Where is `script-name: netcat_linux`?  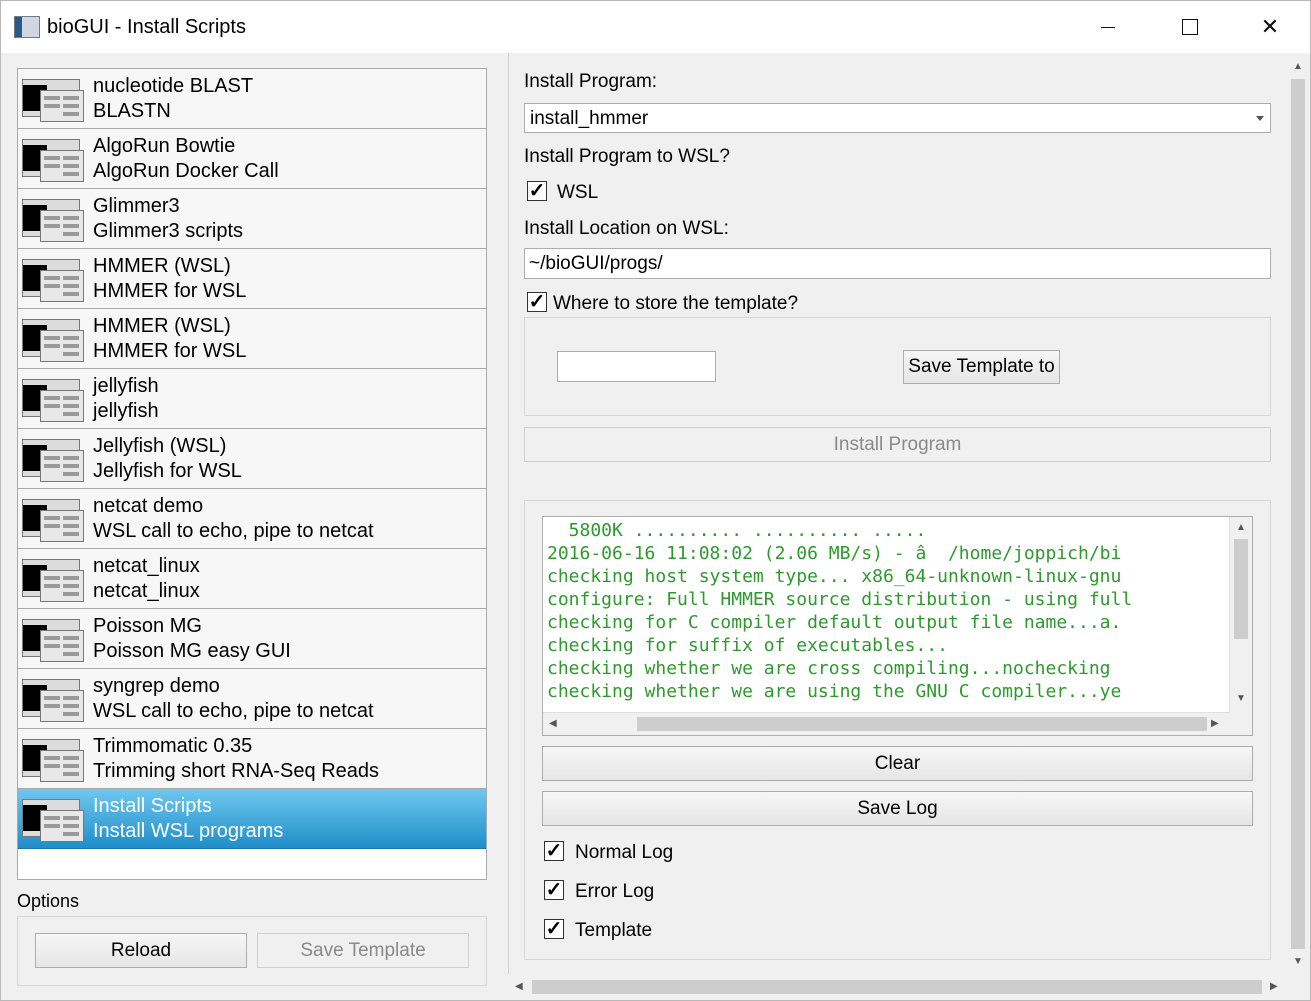
script-name: netcat_linux is located at coordinates (146, 566).